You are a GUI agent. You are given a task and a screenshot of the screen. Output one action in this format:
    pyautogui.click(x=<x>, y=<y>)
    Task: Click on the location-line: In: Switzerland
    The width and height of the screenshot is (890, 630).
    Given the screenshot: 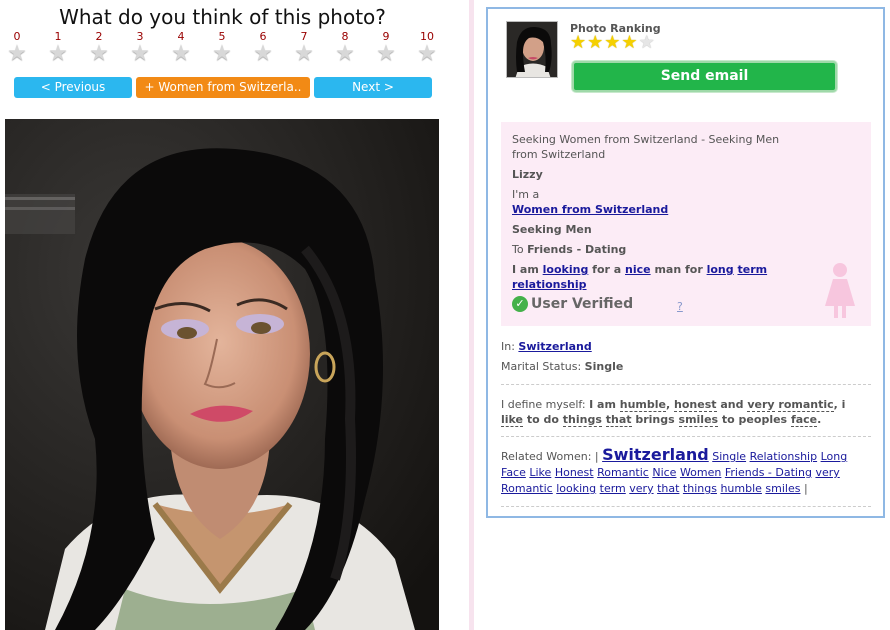 What is the action you would take?
    pyautogui.click(x=546, y=346)
    